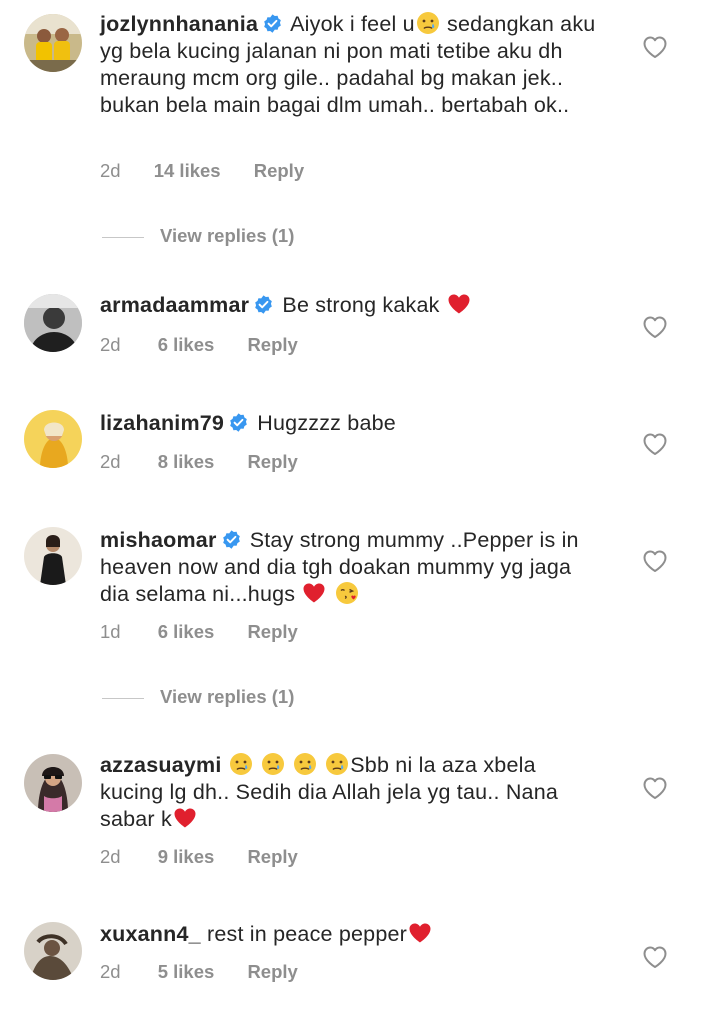  I want to click on comment-text: xuxann4_ rest in peace pepper, so click(350, 934).